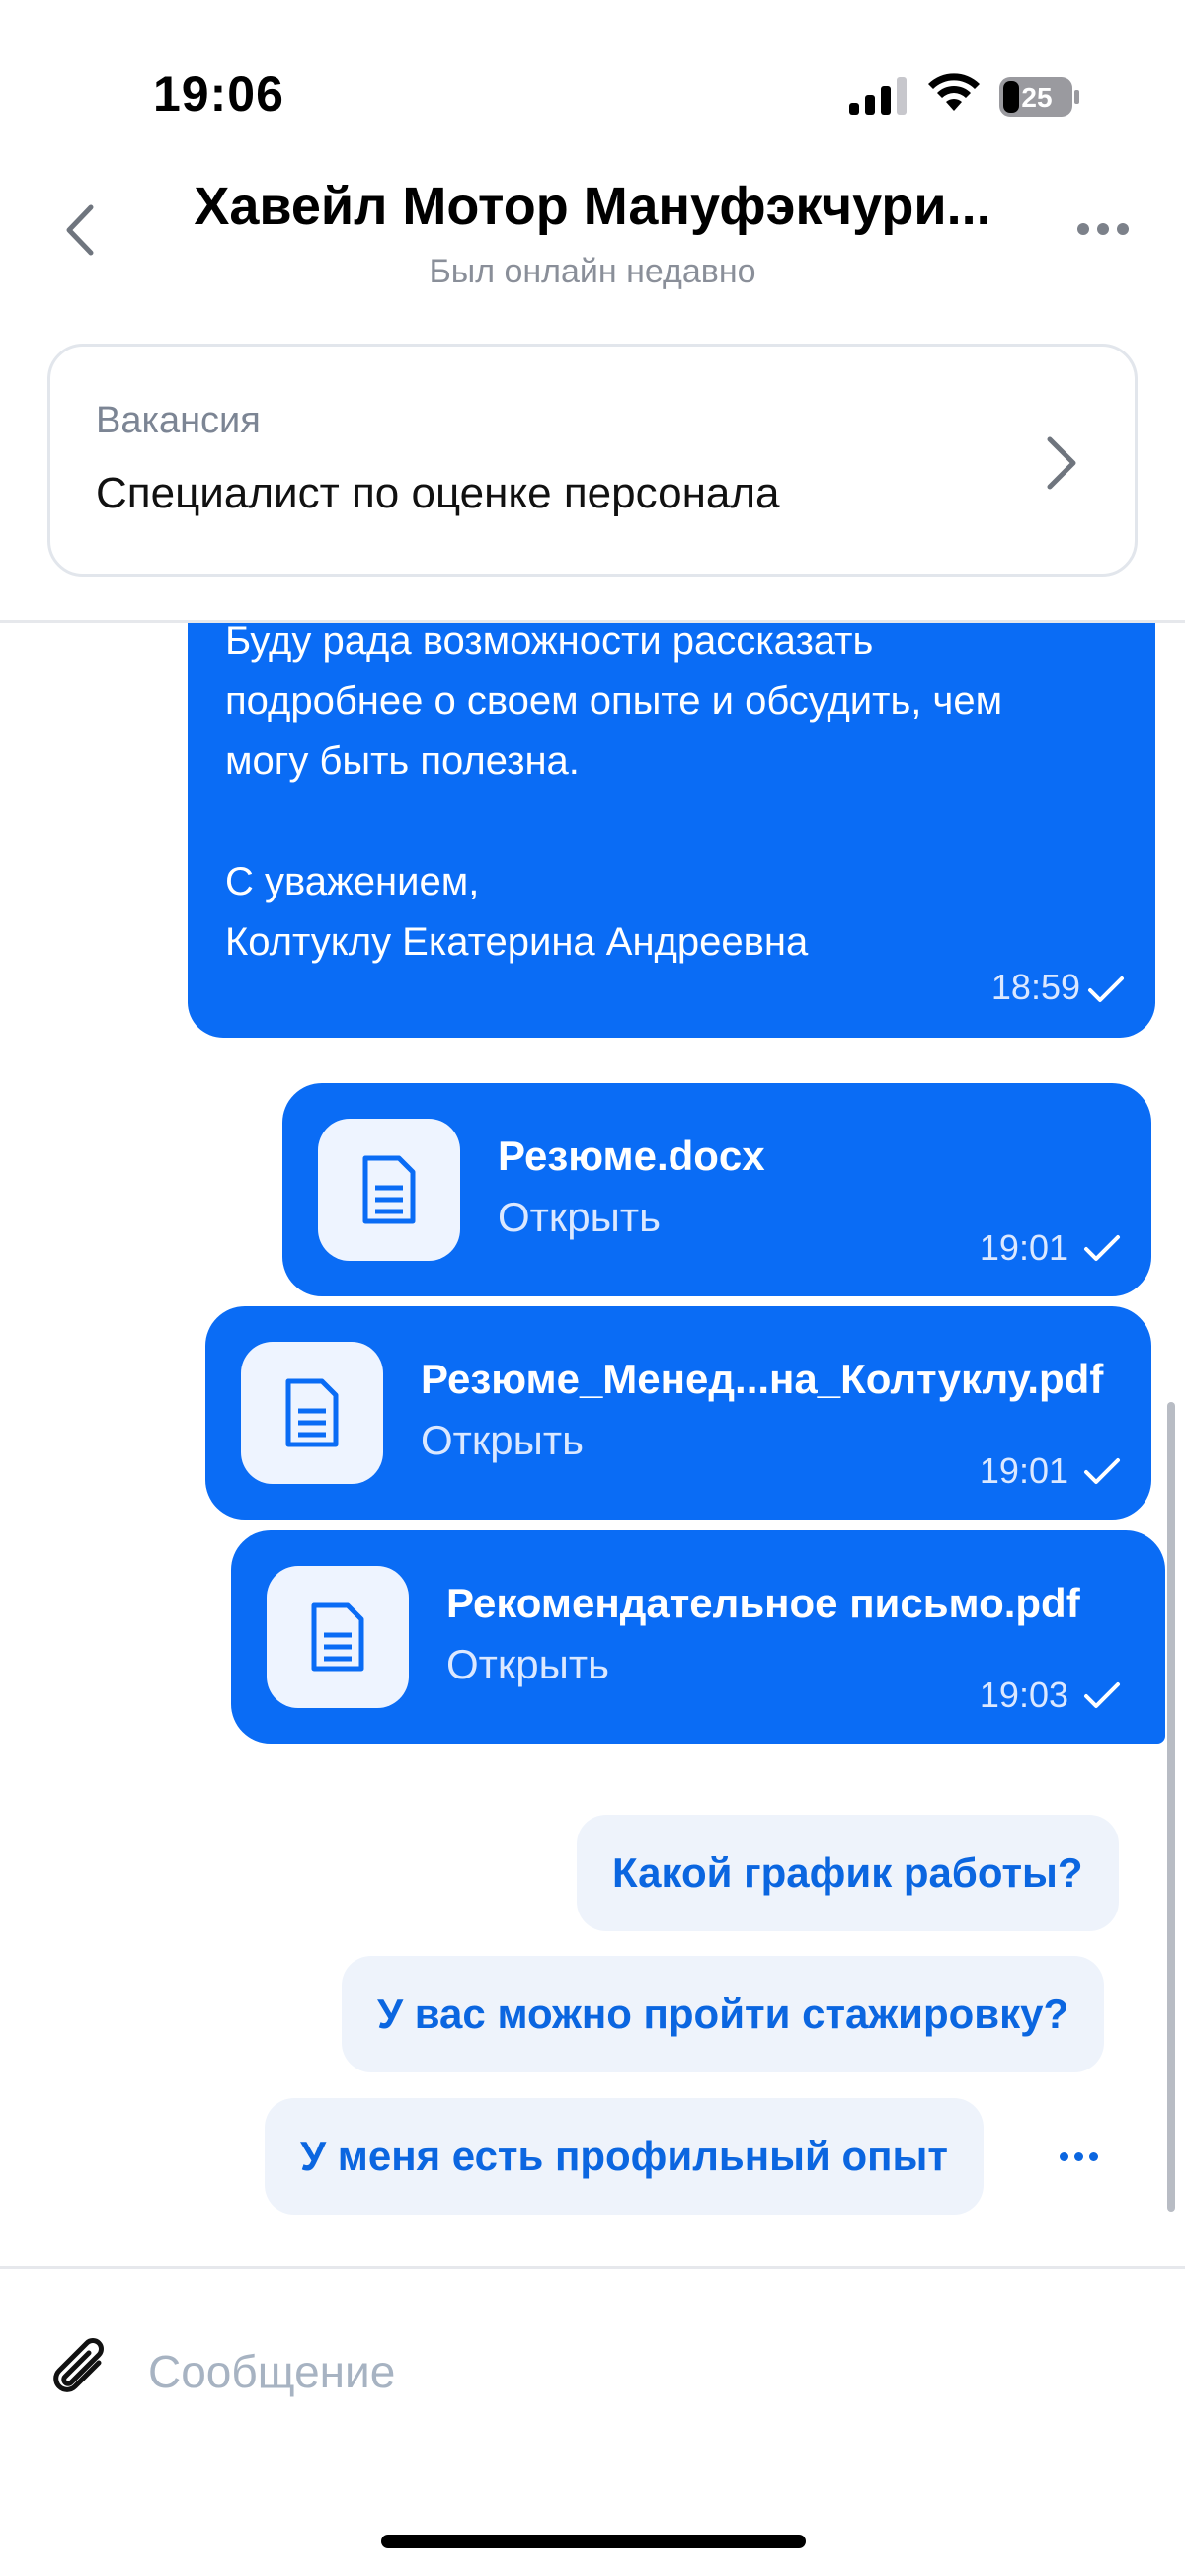 The width and height of the screenshot is (1185, 2576). I want to click on more-suggestions-button, so click(1079, 2156).